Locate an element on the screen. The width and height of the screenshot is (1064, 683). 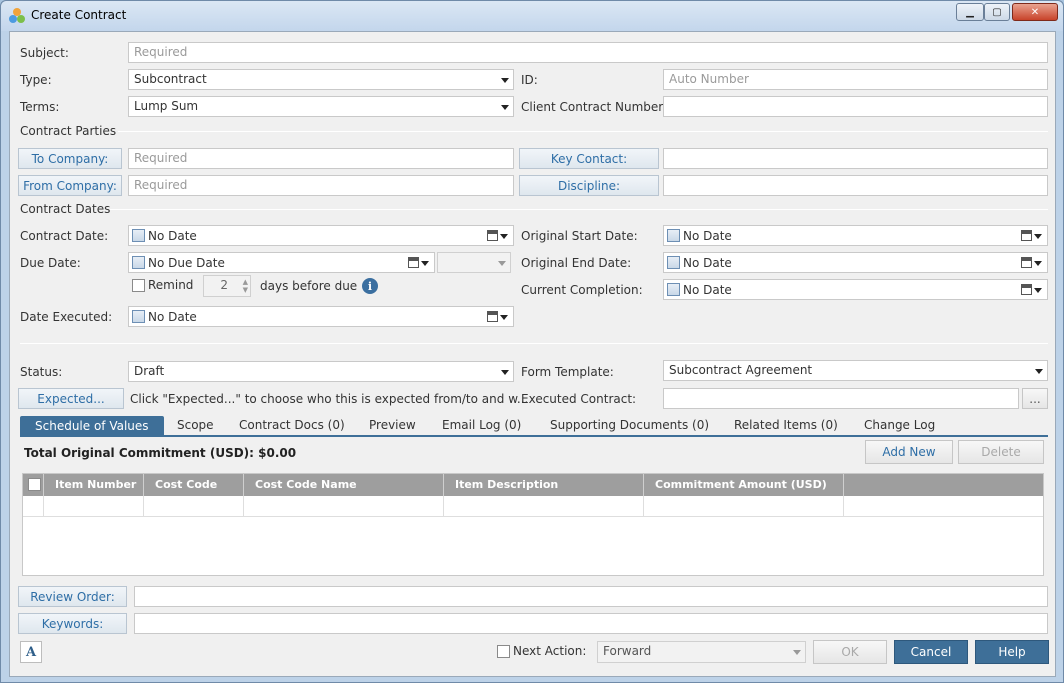
subject-input: Required is located at coordinates (588, 52).